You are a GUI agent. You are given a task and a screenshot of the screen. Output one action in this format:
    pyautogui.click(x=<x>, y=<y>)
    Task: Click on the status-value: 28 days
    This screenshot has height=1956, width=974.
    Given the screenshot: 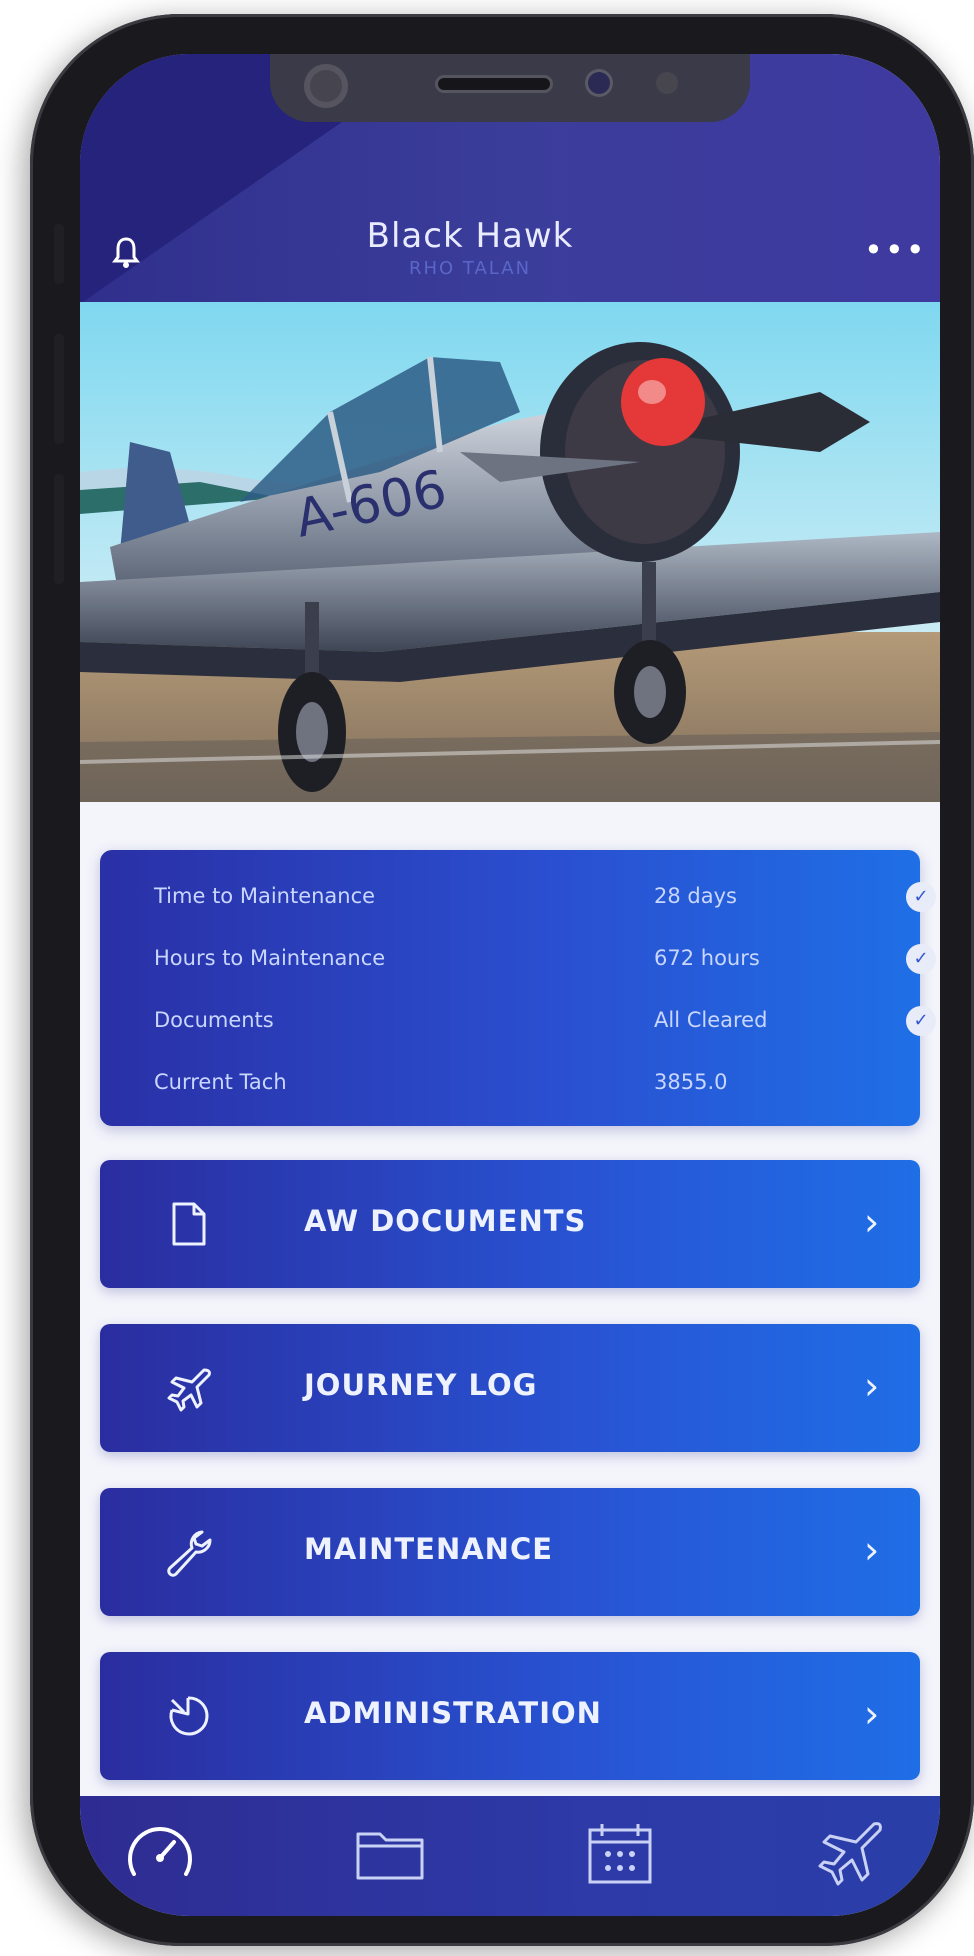 What is the action you would take?
    pyautogui.click(x=695, y=896)
    